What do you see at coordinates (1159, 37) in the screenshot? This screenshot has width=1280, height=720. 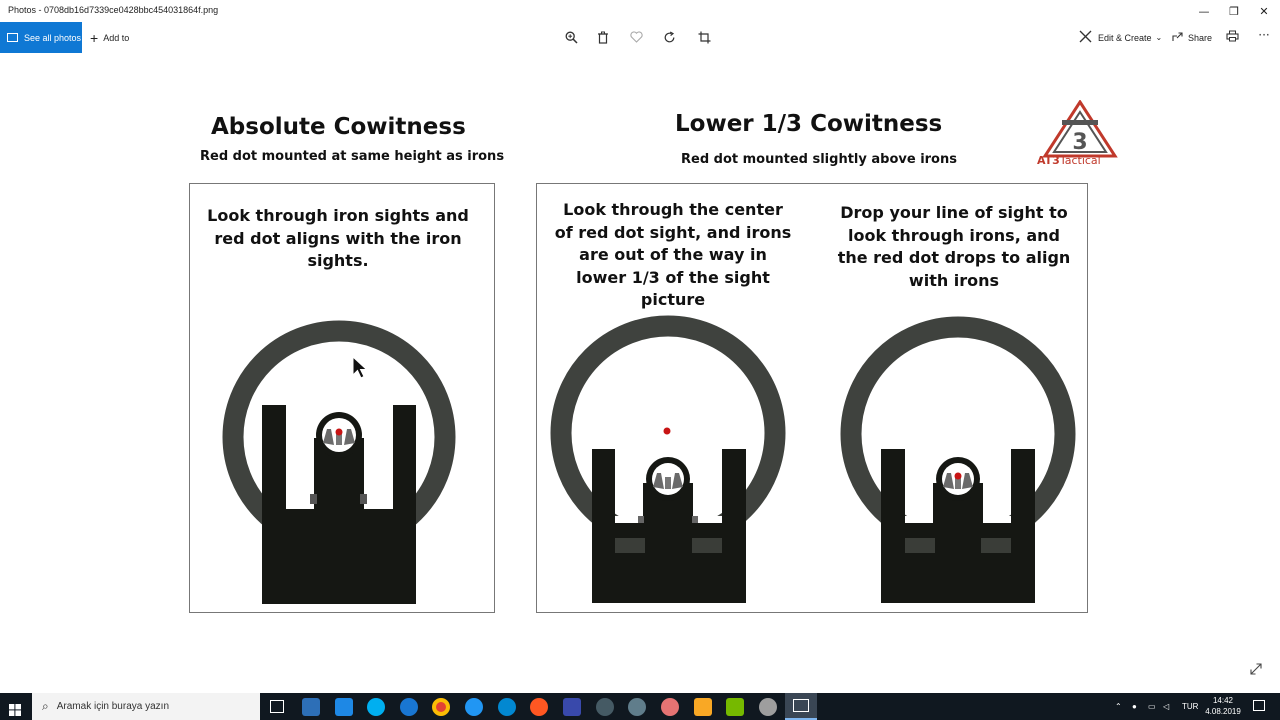 I see `chevron-down-icon: ⌄` at bounding box center [1159, 37].